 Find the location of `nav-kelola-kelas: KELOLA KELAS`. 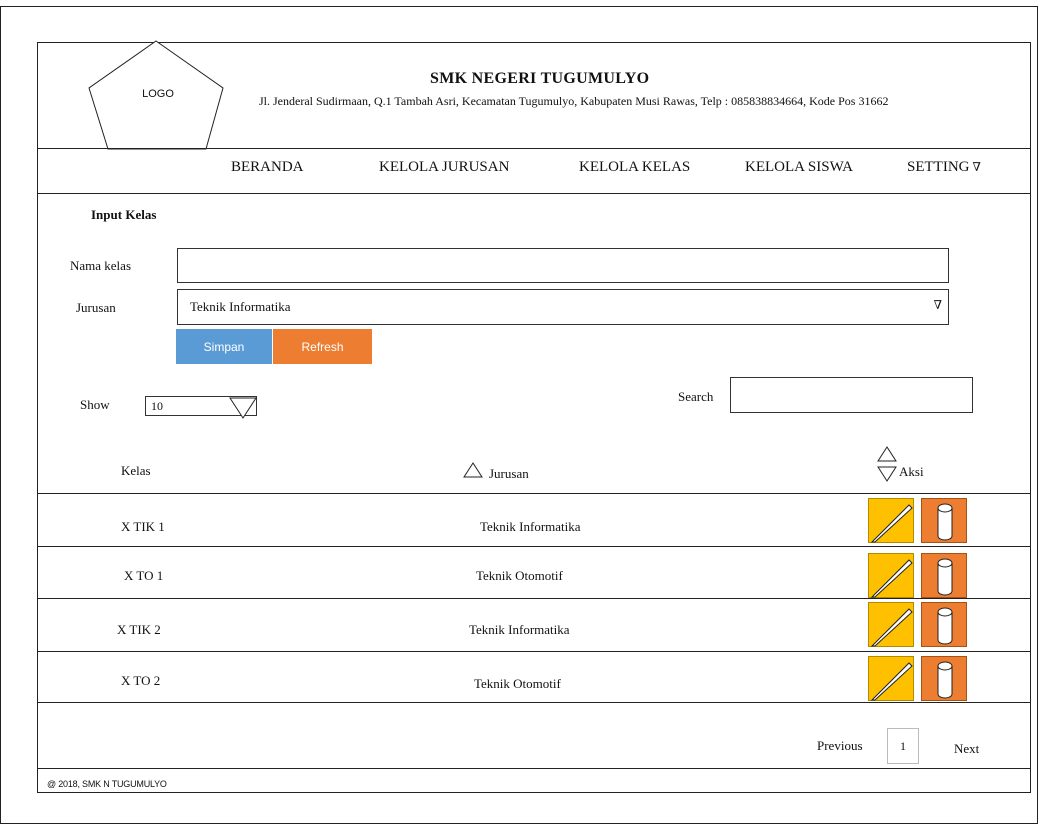

nav-kelola-kelas: KELOLA KELAS is located at coordinates (634, 167).